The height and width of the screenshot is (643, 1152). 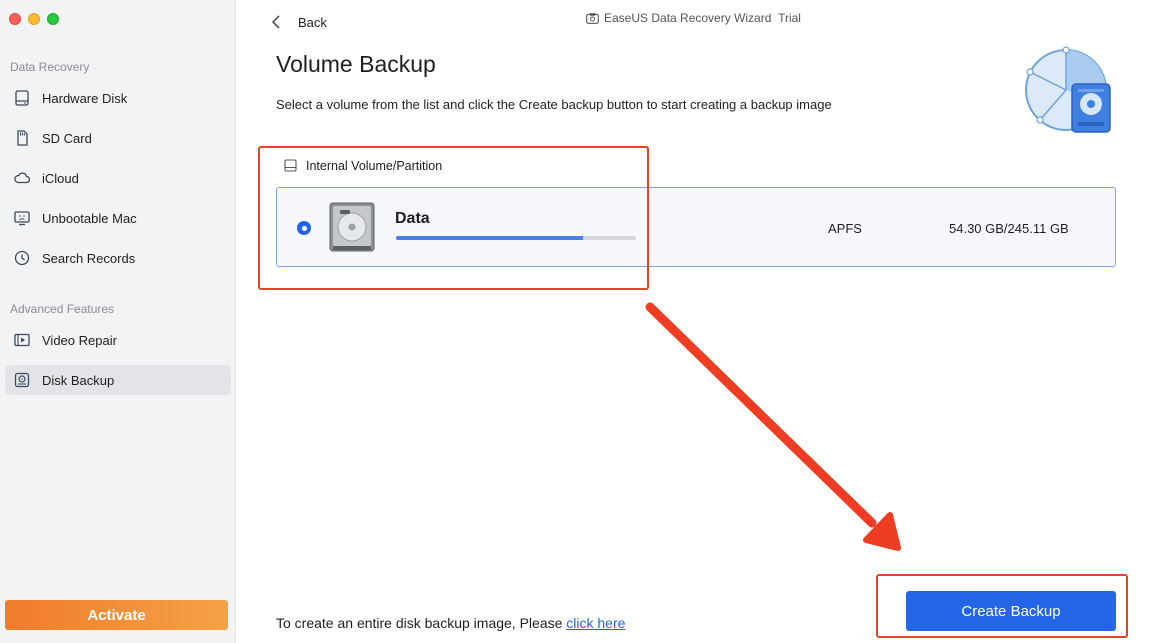 What do you see at coordinates (15, 19) in the screenshot?
I see `close-window-button` at bounding box center [15, 19].